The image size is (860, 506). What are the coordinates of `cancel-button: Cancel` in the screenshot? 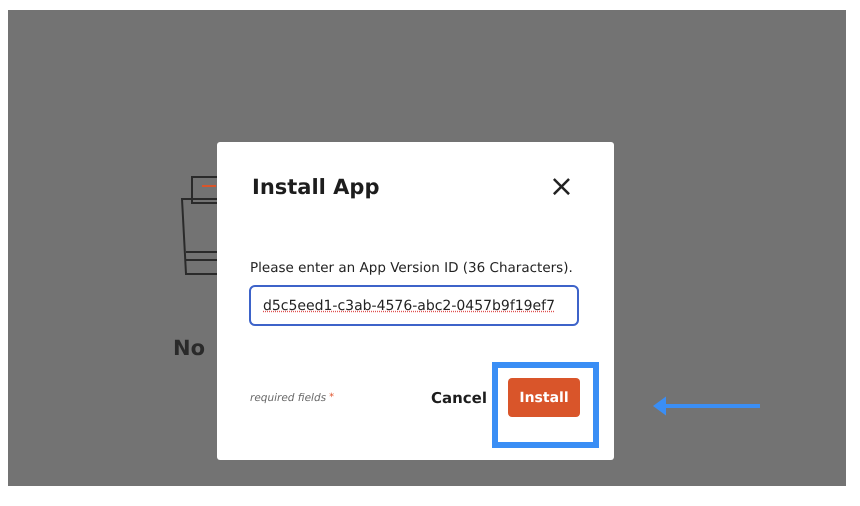 It's located at (458, 397).